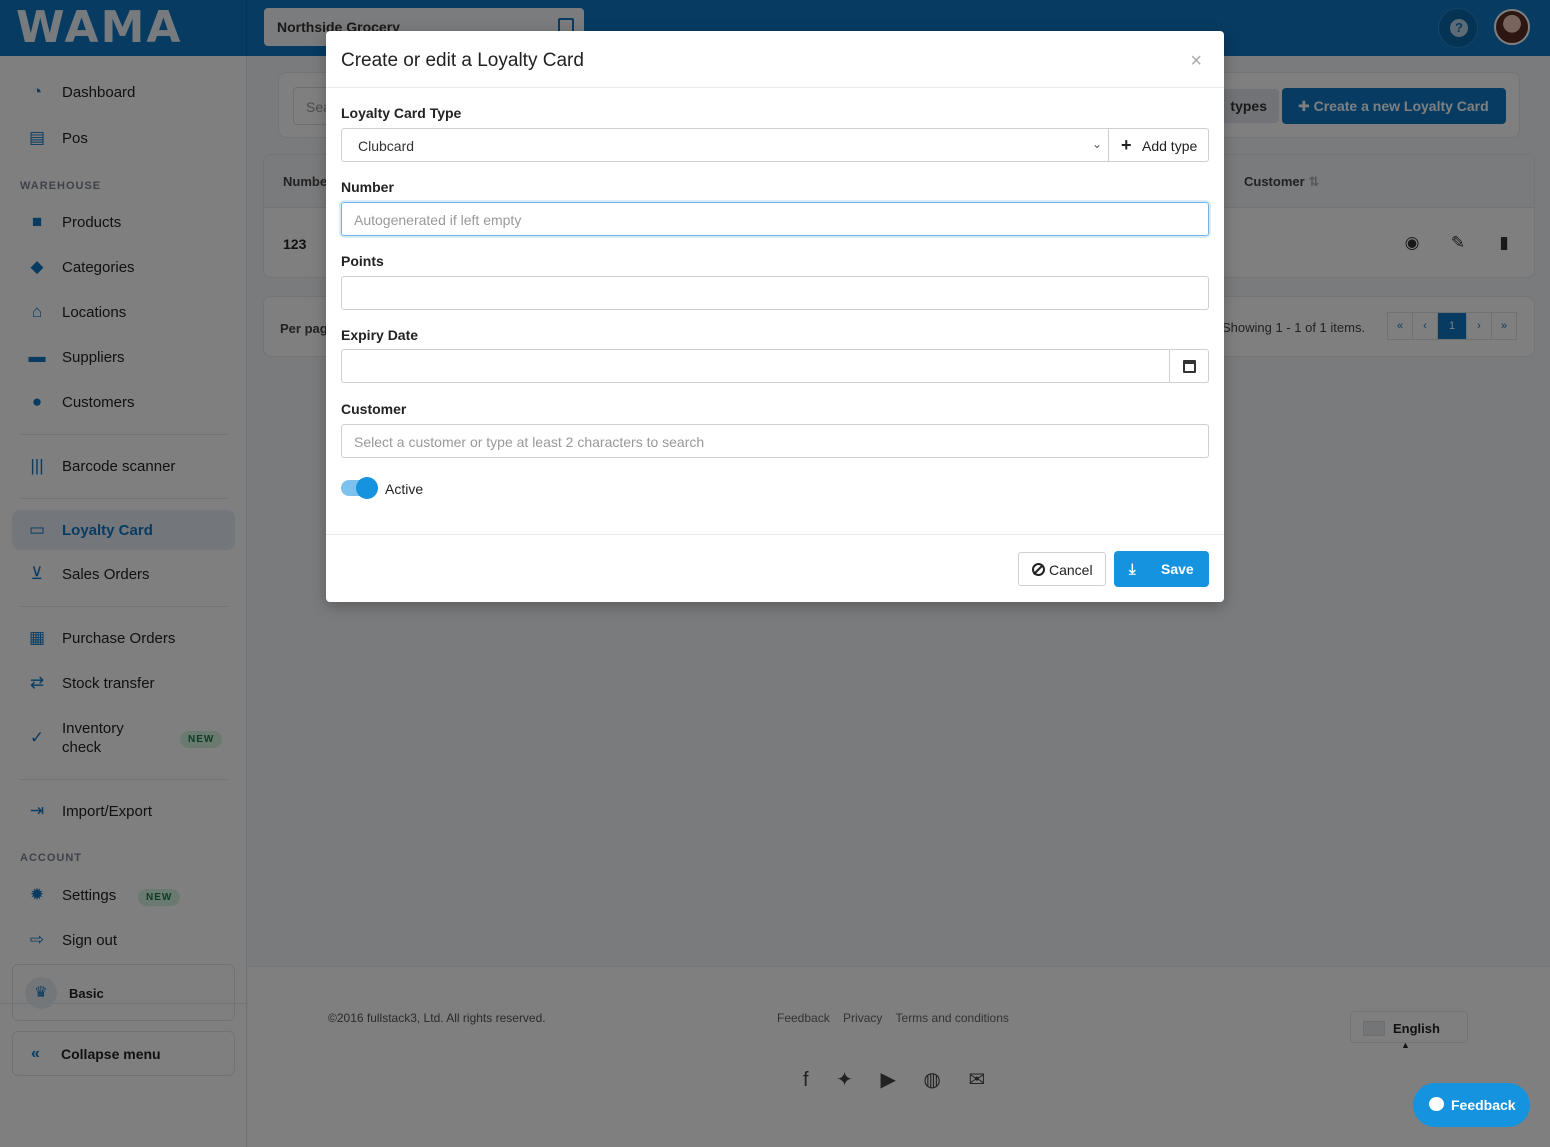 The width and height of the screenshot is (1550, 1147). I want to click on close-icon: ×, so click(1196, 61).